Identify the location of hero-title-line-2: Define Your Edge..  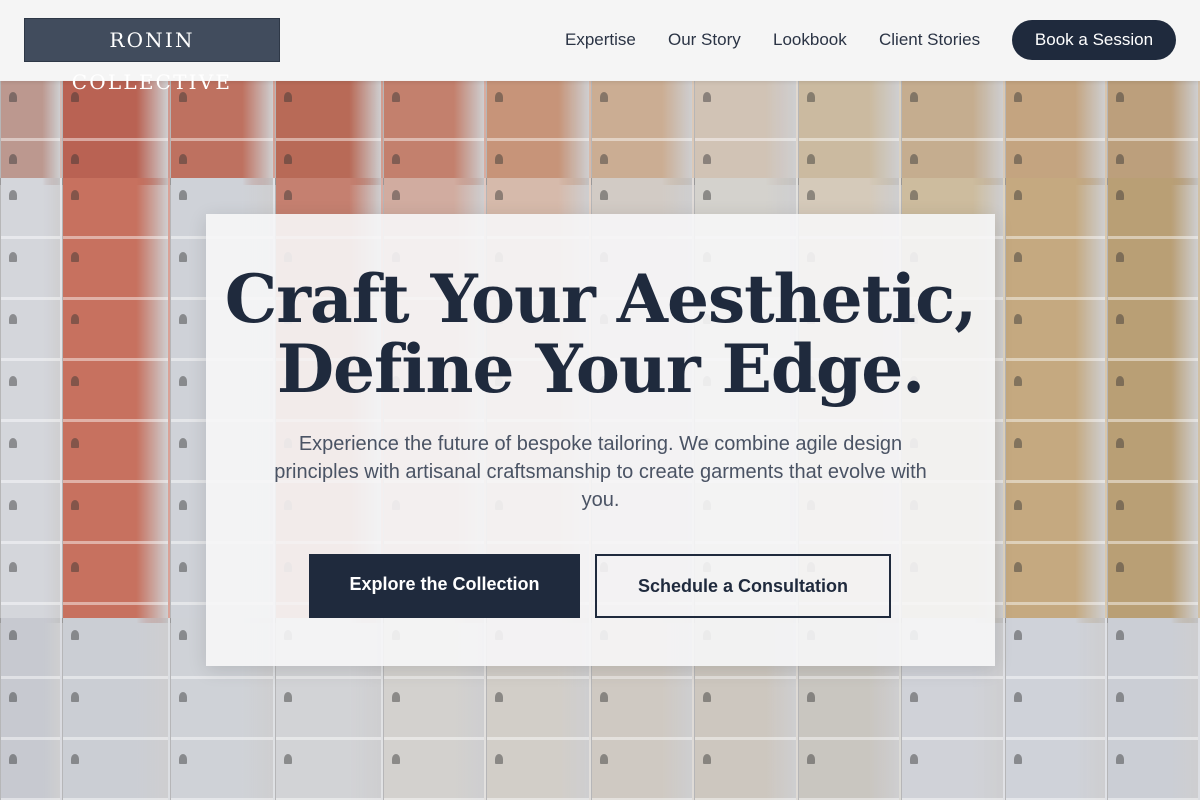
(600, 369).